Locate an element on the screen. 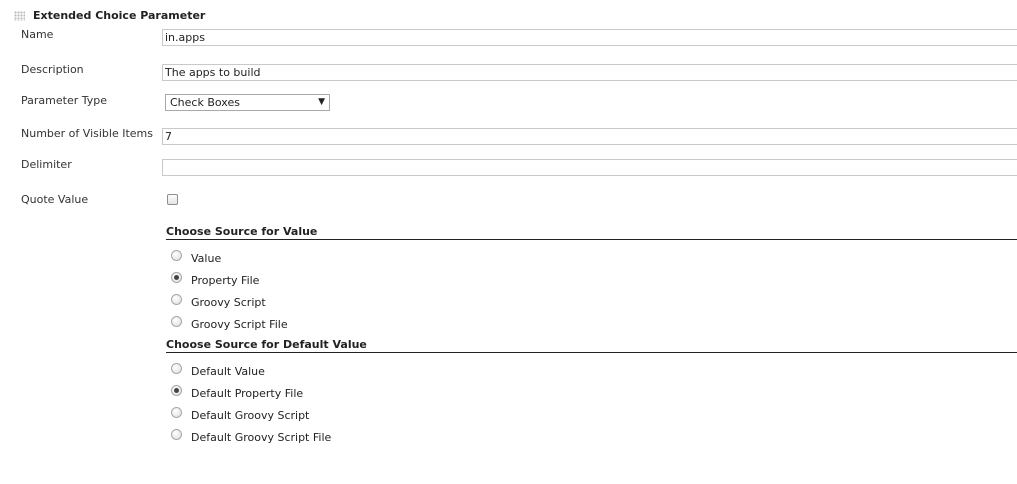 This screenshot has height=484, width=1017. radio-groovy-script is located at coordinates (176, 299).